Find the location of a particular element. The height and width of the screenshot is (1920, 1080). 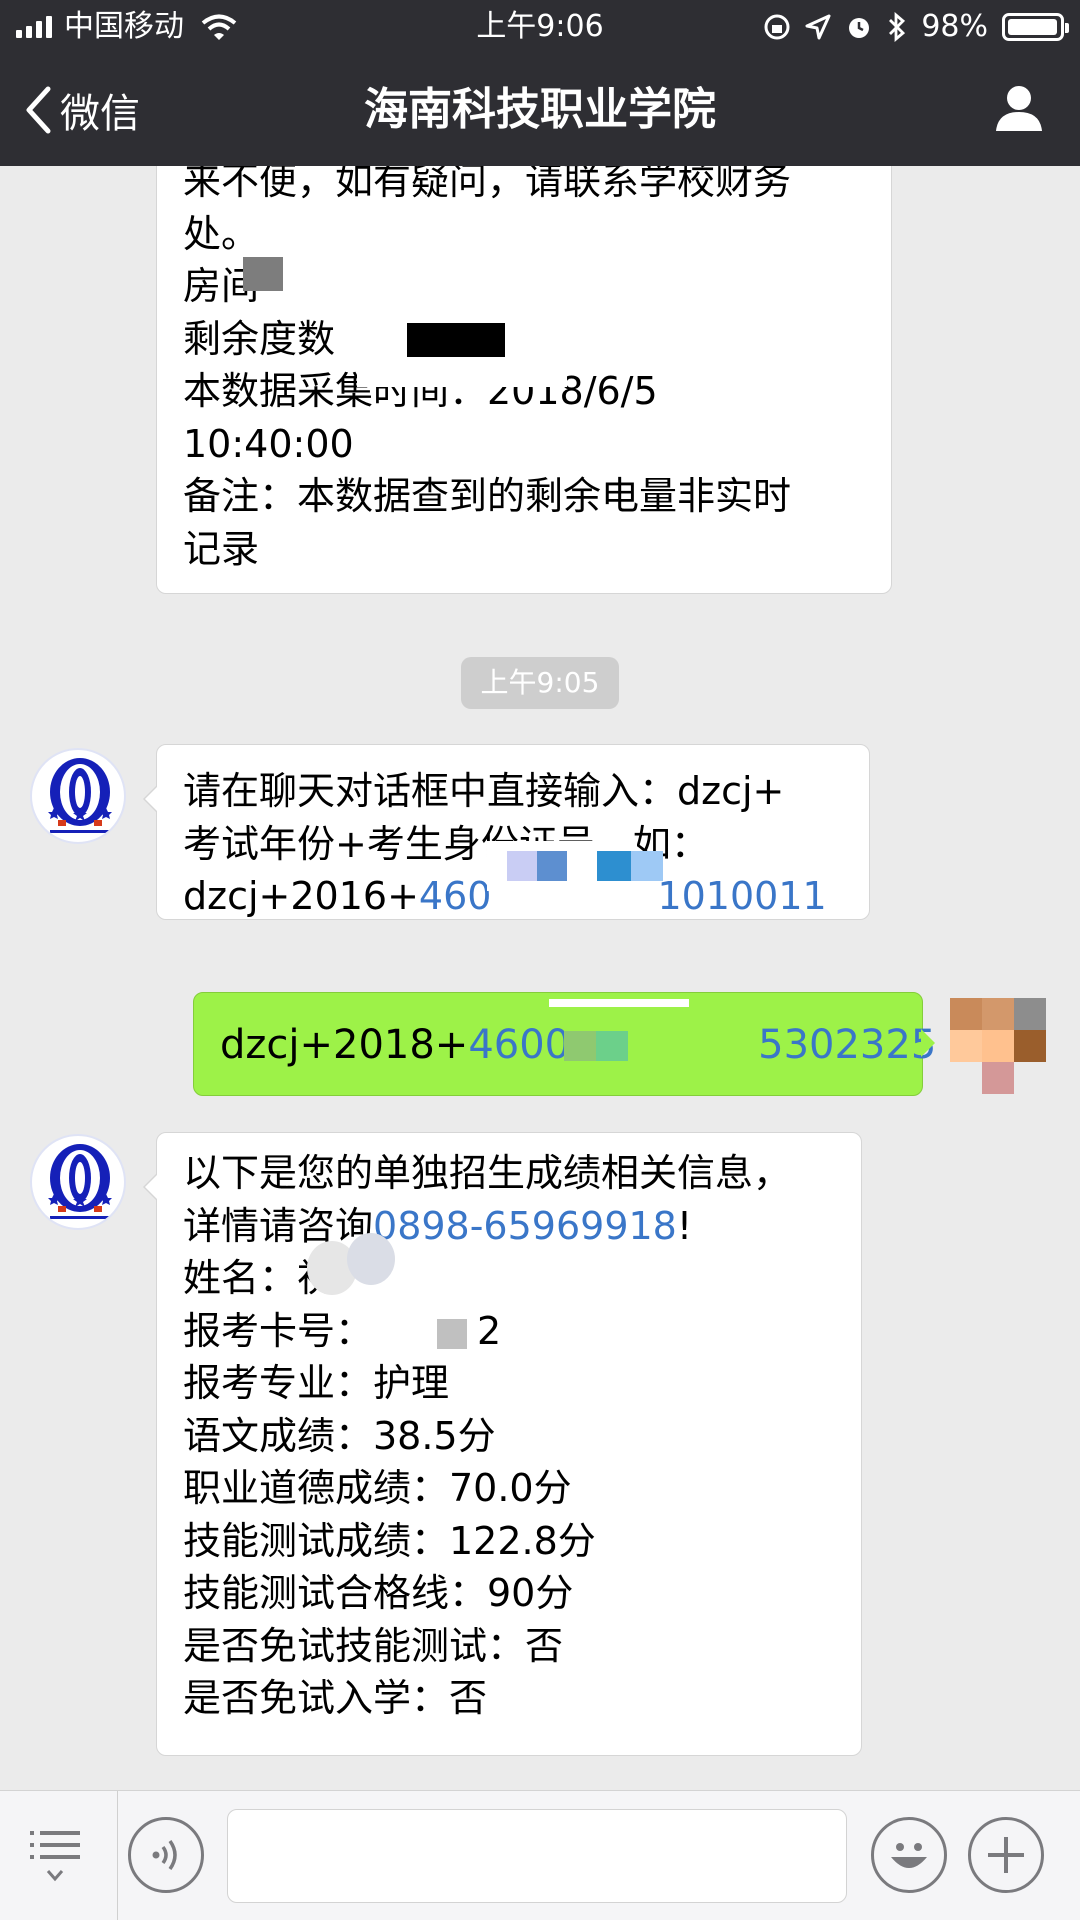

result-exempt-skill: 是否免试技能测试：否 is located at coordinates (373, 1645).